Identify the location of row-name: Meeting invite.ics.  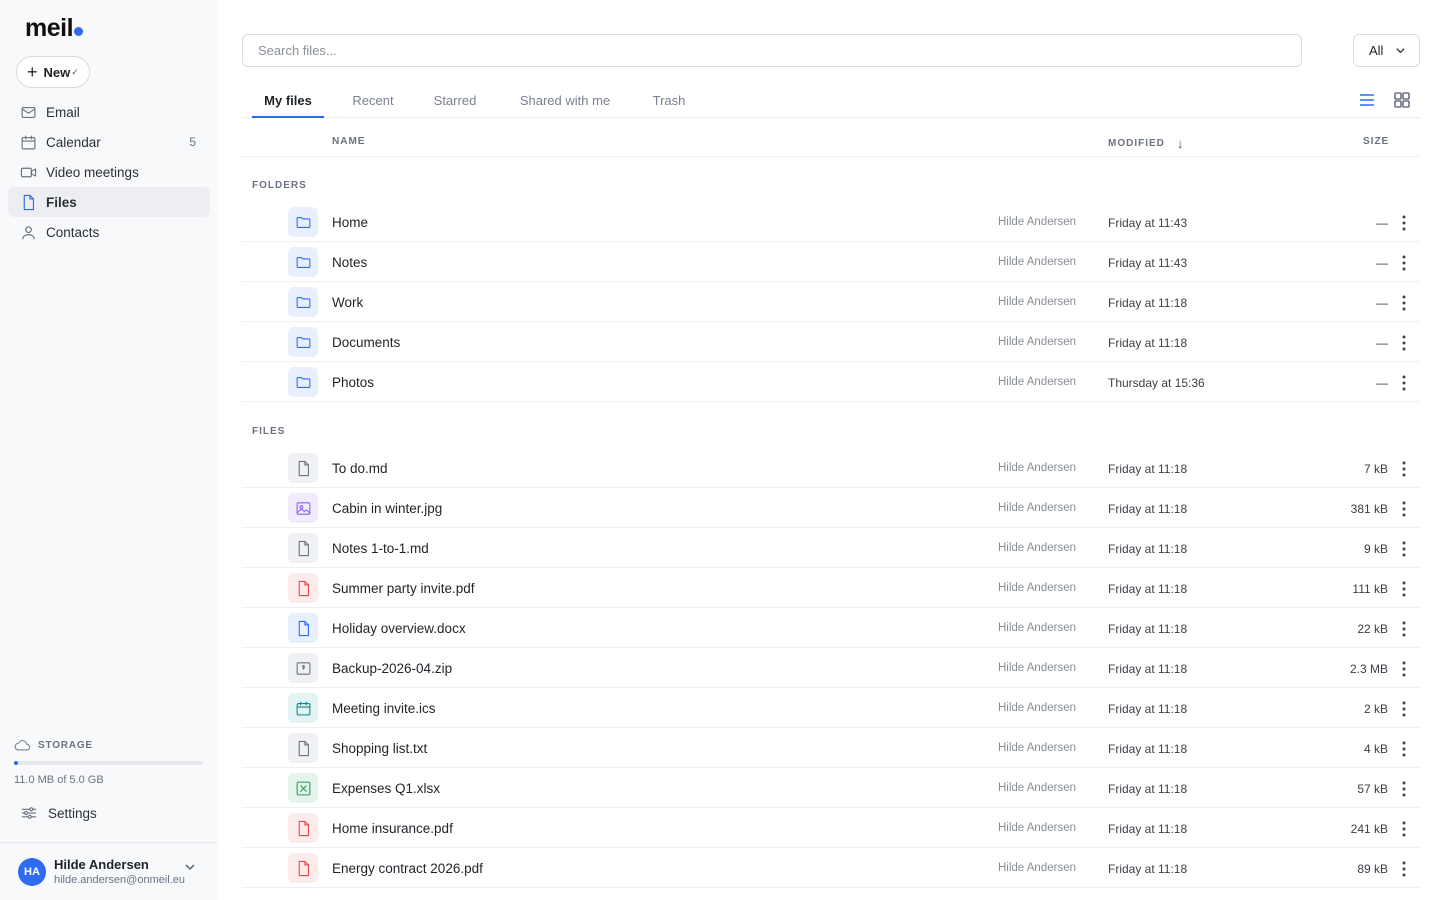
(384, 708).